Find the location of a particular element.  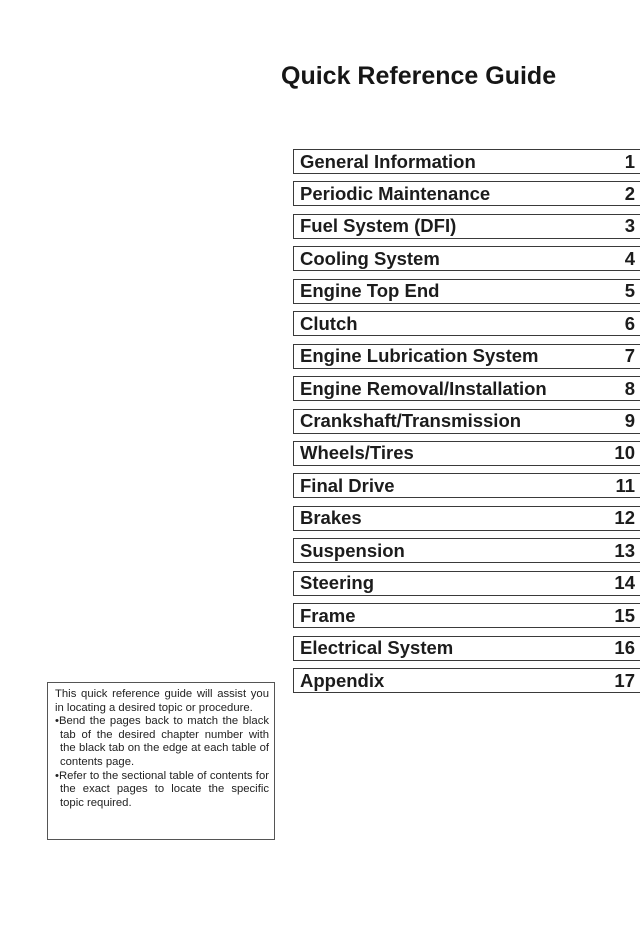

toc-chapter-number: 8 is located at coordinates (629, 388).